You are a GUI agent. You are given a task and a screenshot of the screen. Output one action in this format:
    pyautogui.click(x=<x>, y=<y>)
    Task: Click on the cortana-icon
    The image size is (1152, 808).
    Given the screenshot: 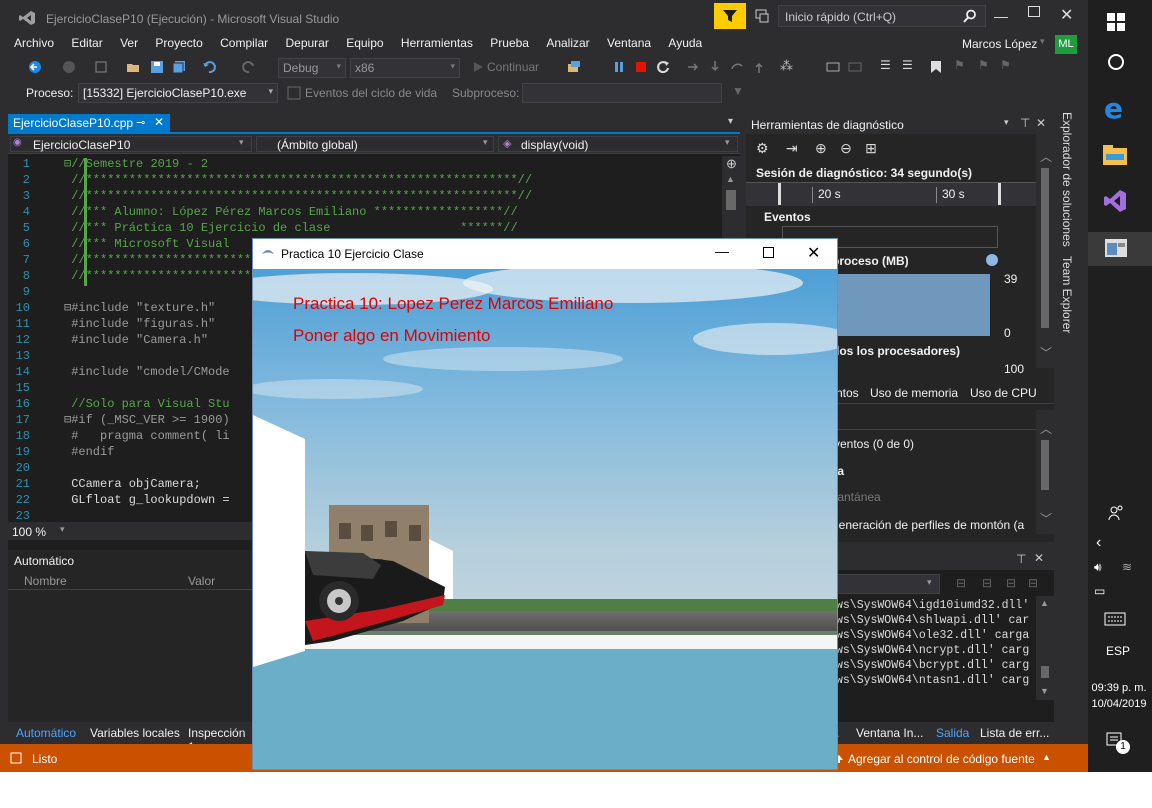 What is the action you would take?
    pyautogui.click(x=1116, y=62)
    